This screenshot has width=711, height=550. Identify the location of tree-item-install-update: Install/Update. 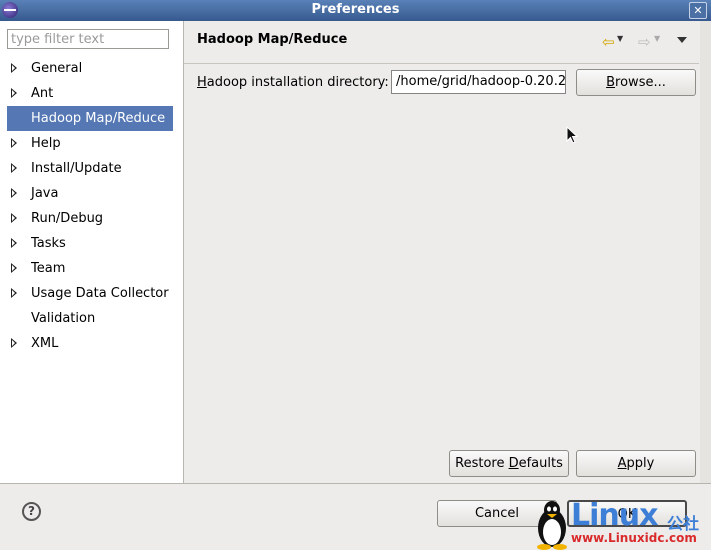
(91, 168).